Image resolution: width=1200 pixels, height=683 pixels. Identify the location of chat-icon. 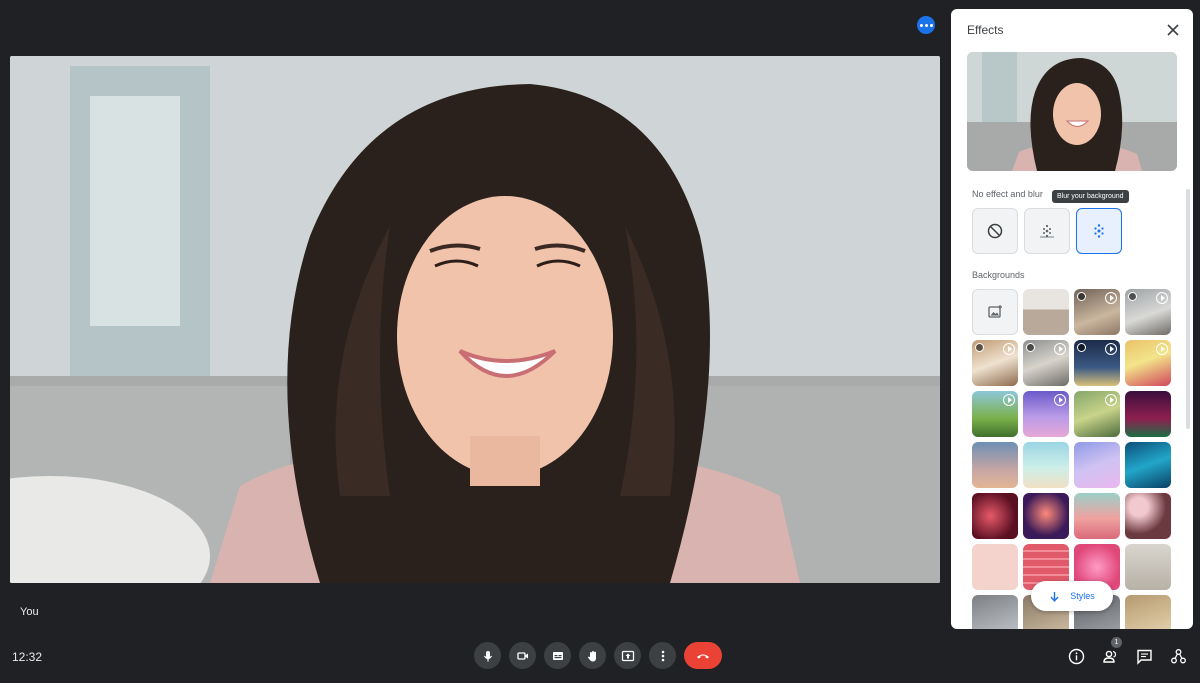
(1144, 657).